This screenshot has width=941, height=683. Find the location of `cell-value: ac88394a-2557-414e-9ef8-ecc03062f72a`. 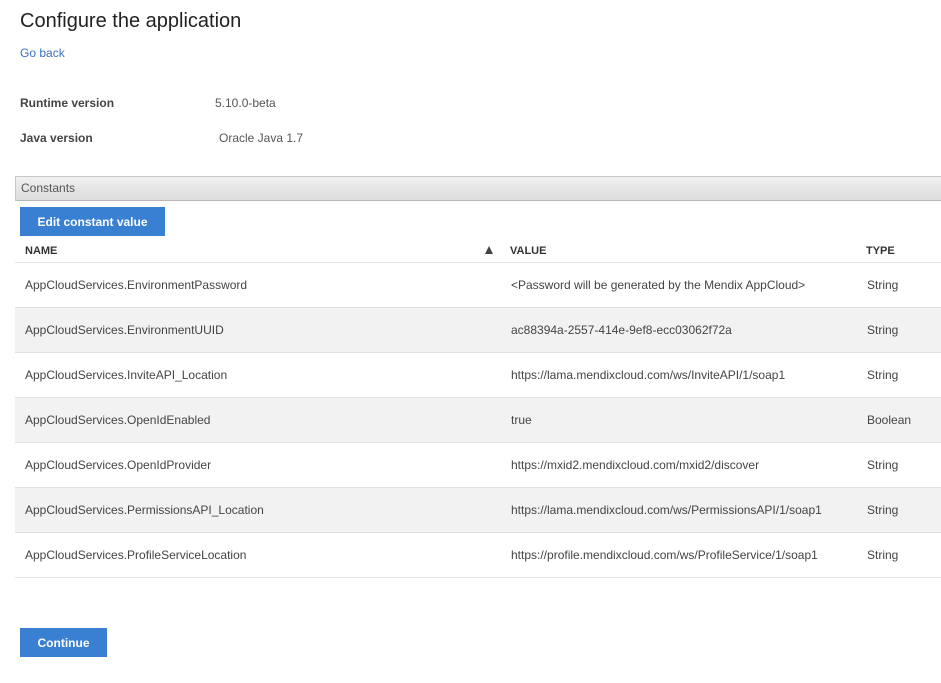

cell-value: ac88394a-2557-414e-9ef8-ecc03062f72a is located at coordinates (621, 330).